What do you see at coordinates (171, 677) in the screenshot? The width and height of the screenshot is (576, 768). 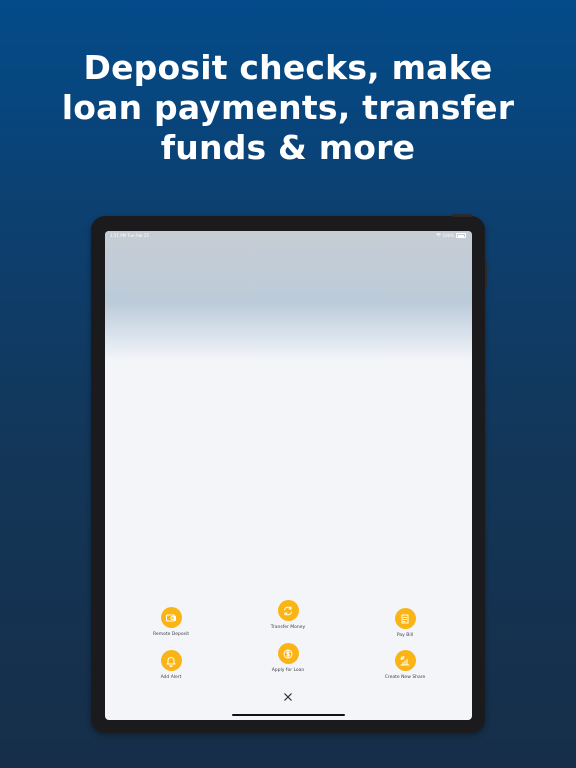 I see `add-alert-label: Add Alert` at bounding box center [171, 677].